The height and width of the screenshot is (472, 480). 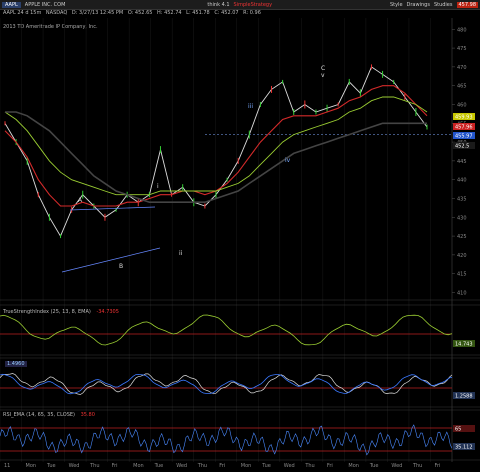 I want to click on price-tick-label: 460, so click(x=462, y=105).